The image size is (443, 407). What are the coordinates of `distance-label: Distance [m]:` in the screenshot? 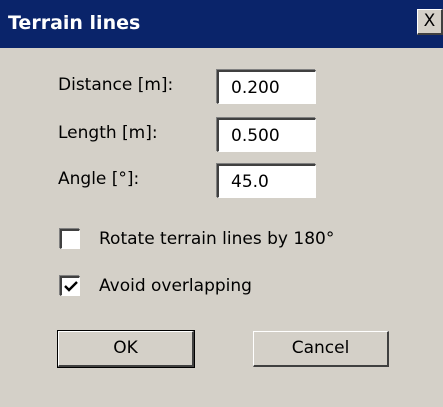 It's located at (116, 85).